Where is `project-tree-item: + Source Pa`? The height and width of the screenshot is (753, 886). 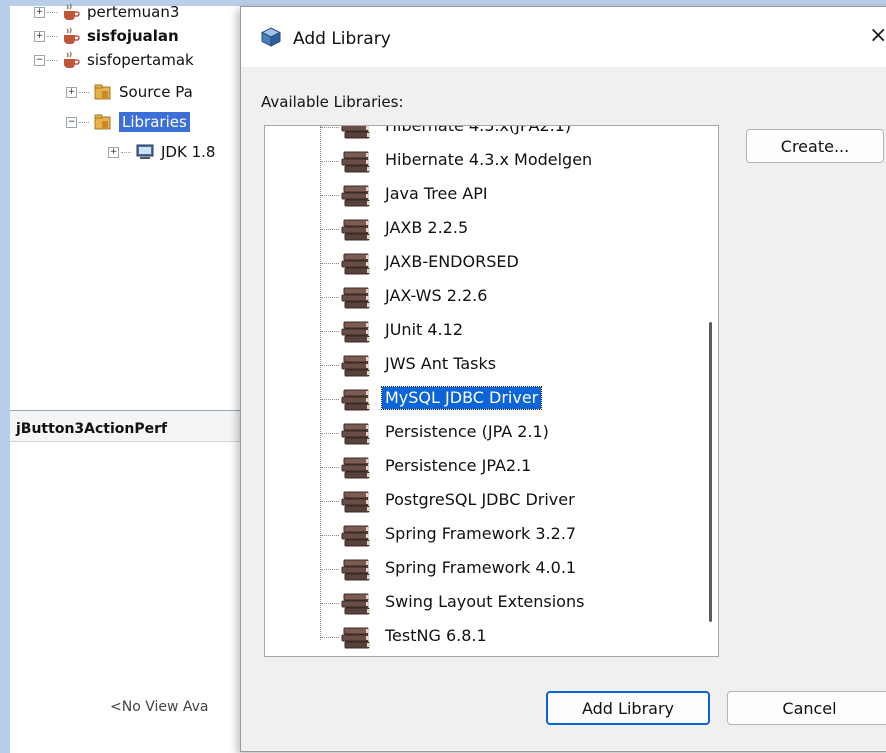 project-tree-item: + Source Pa is located at coordinates (129, 92).